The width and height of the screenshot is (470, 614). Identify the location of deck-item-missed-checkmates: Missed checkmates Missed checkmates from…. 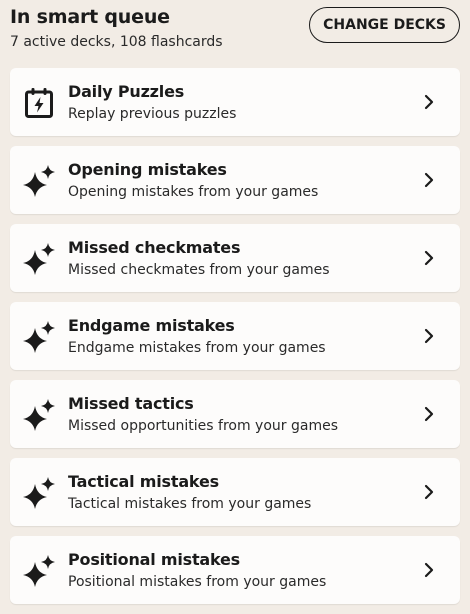
(235, 258).